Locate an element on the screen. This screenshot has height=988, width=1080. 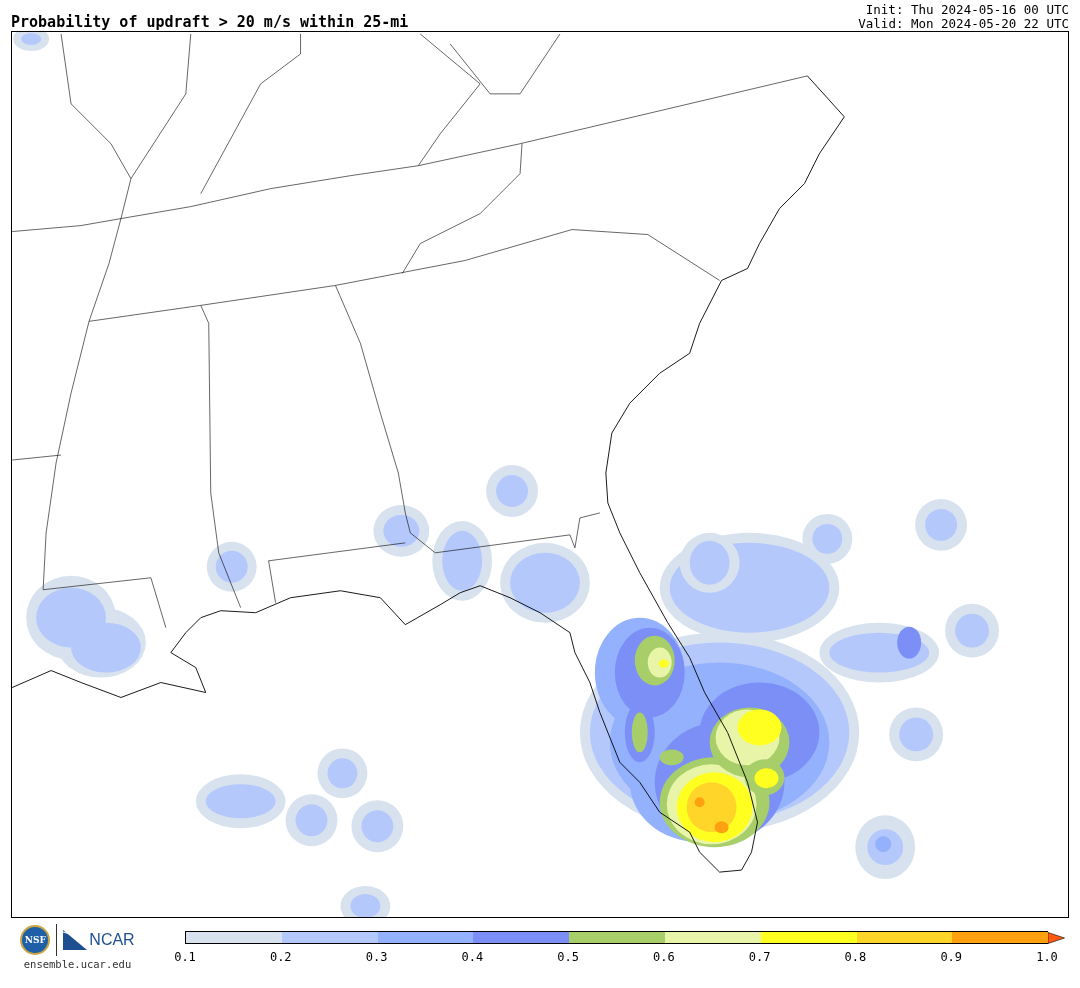
website-url: ensemble.ucar.edu is located at coordinates (77, 964).